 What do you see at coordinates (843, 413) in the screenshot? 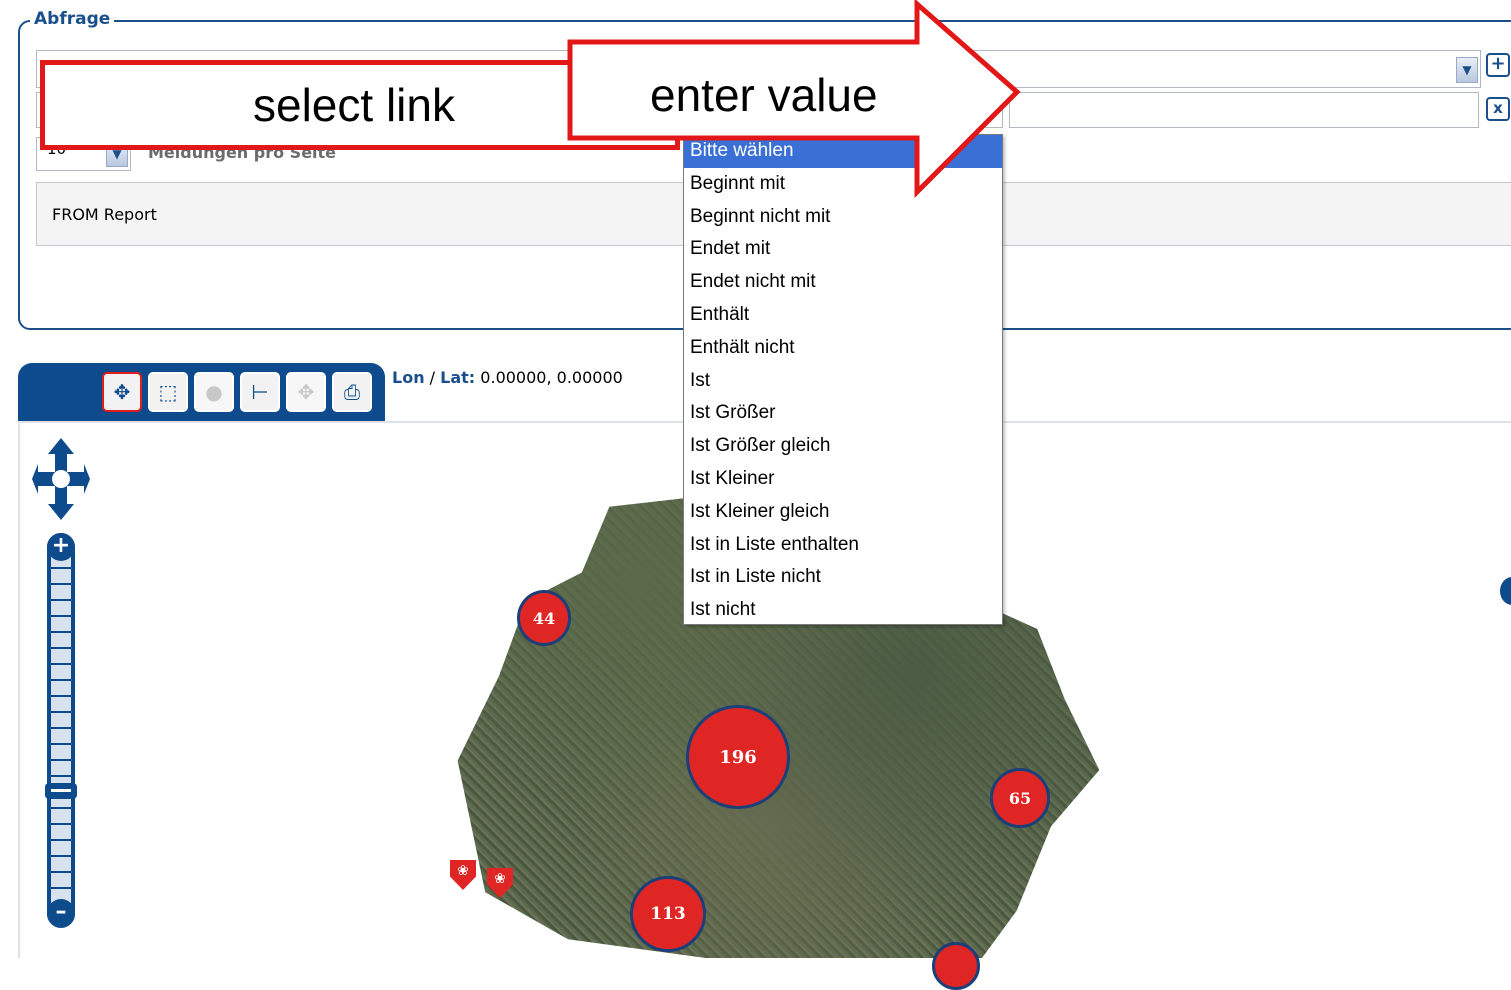
I see `dropdown-option: Ist Größer` at bounding box center [843, 413].